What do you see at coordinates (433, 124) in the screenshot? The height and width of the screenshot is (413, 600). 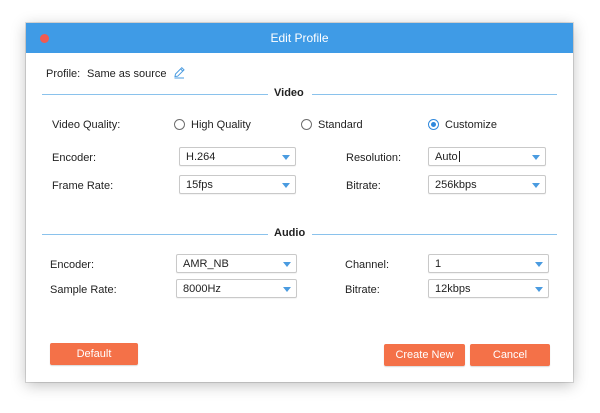 I see `radio-customize-indicator` at bounding box center [433, 124].